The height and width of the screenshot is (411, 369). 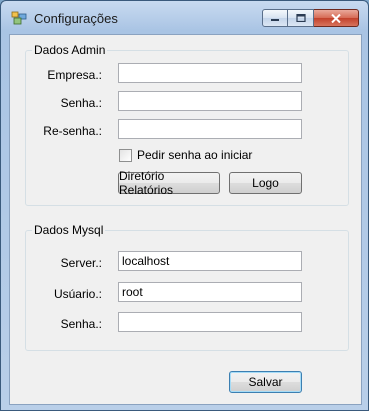 I want to click on minimize-button, so click(x=275, y=18).